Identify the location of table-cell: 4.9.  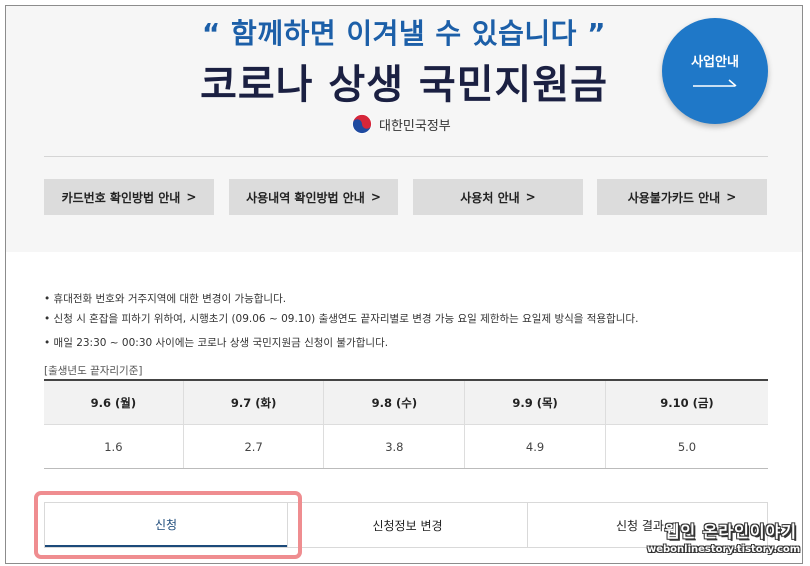
(535, 446).